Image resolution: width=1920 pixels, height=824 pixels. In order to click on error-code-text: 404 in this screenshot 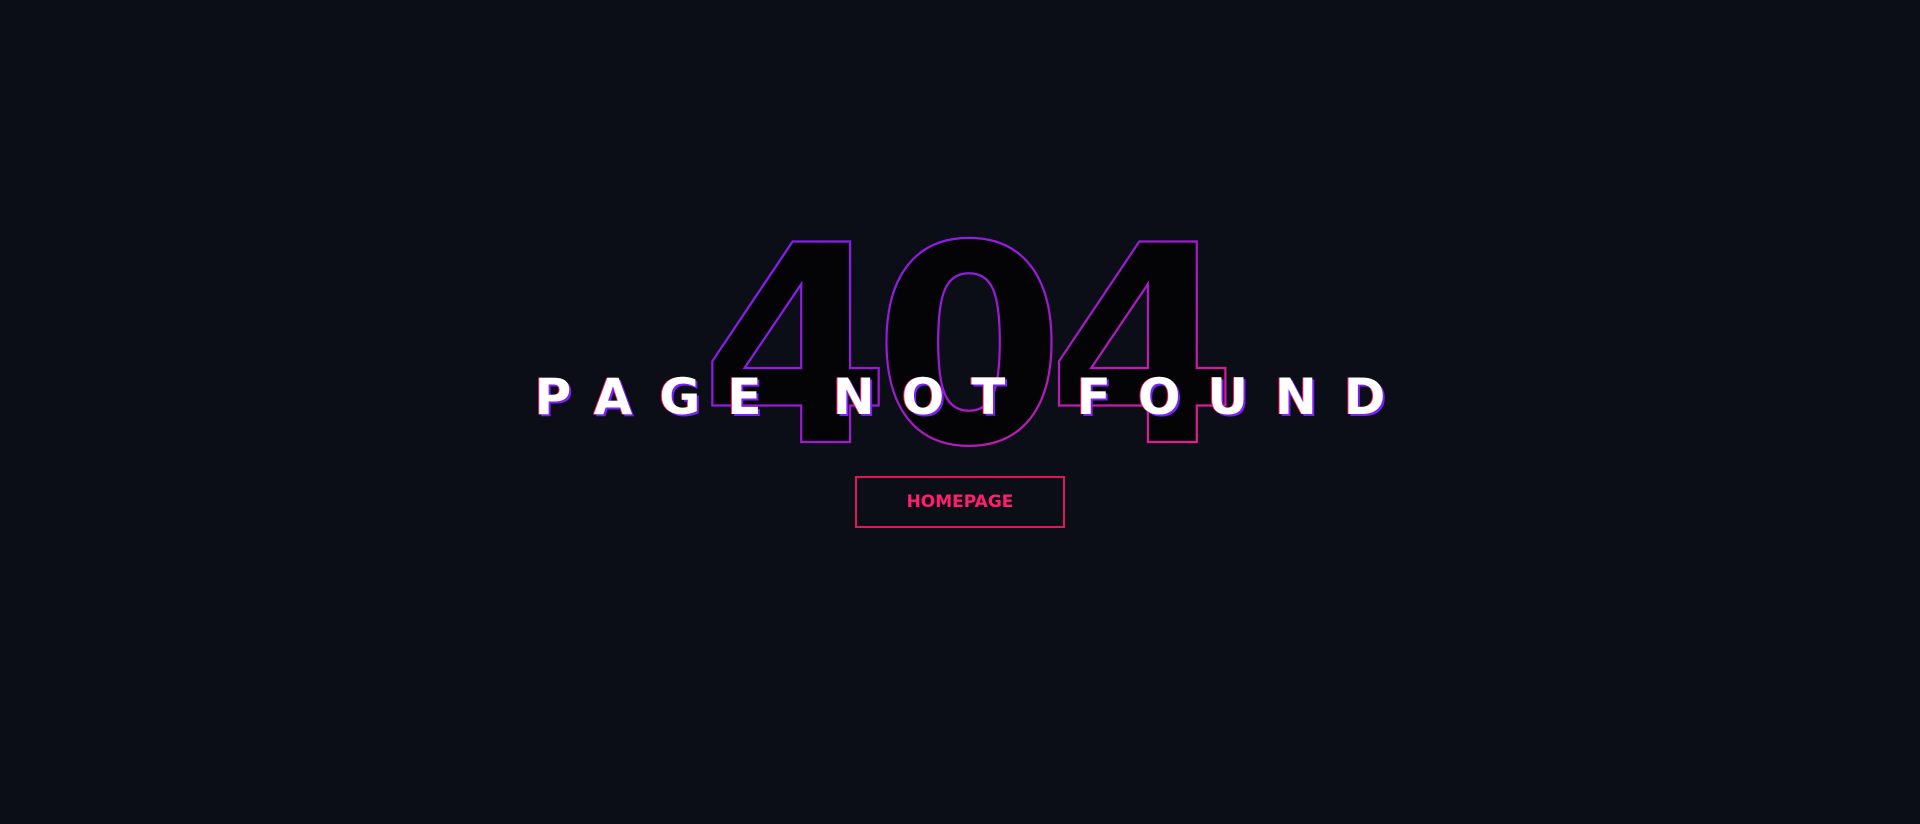, I will do `click(963, 340)`.